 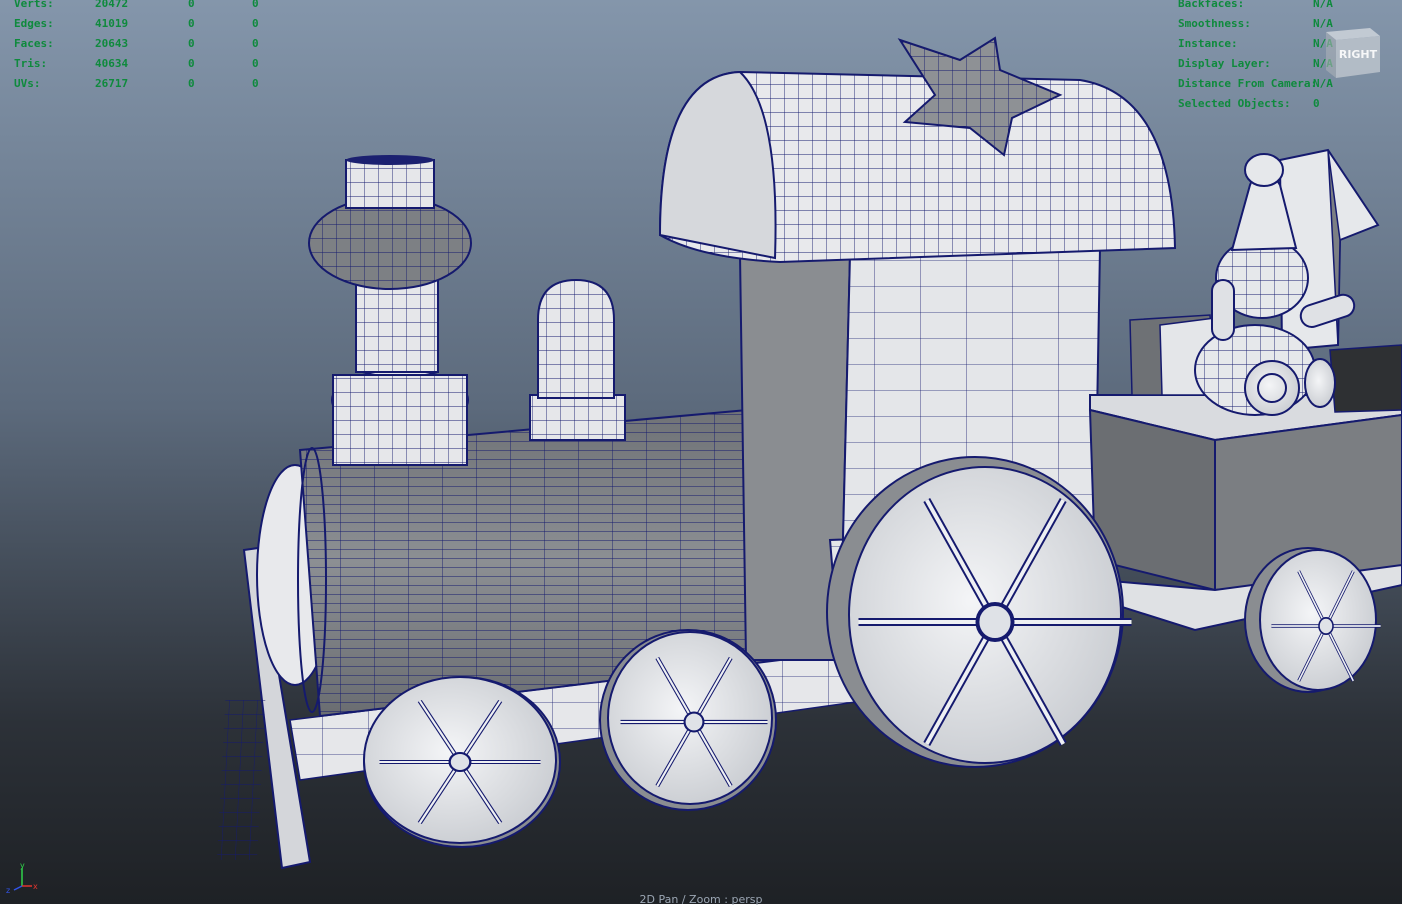 What do you see at coordinates (112, 83) in the screenshot?
I see `poly-count-total: 26717` at bounding box center [112, 83].